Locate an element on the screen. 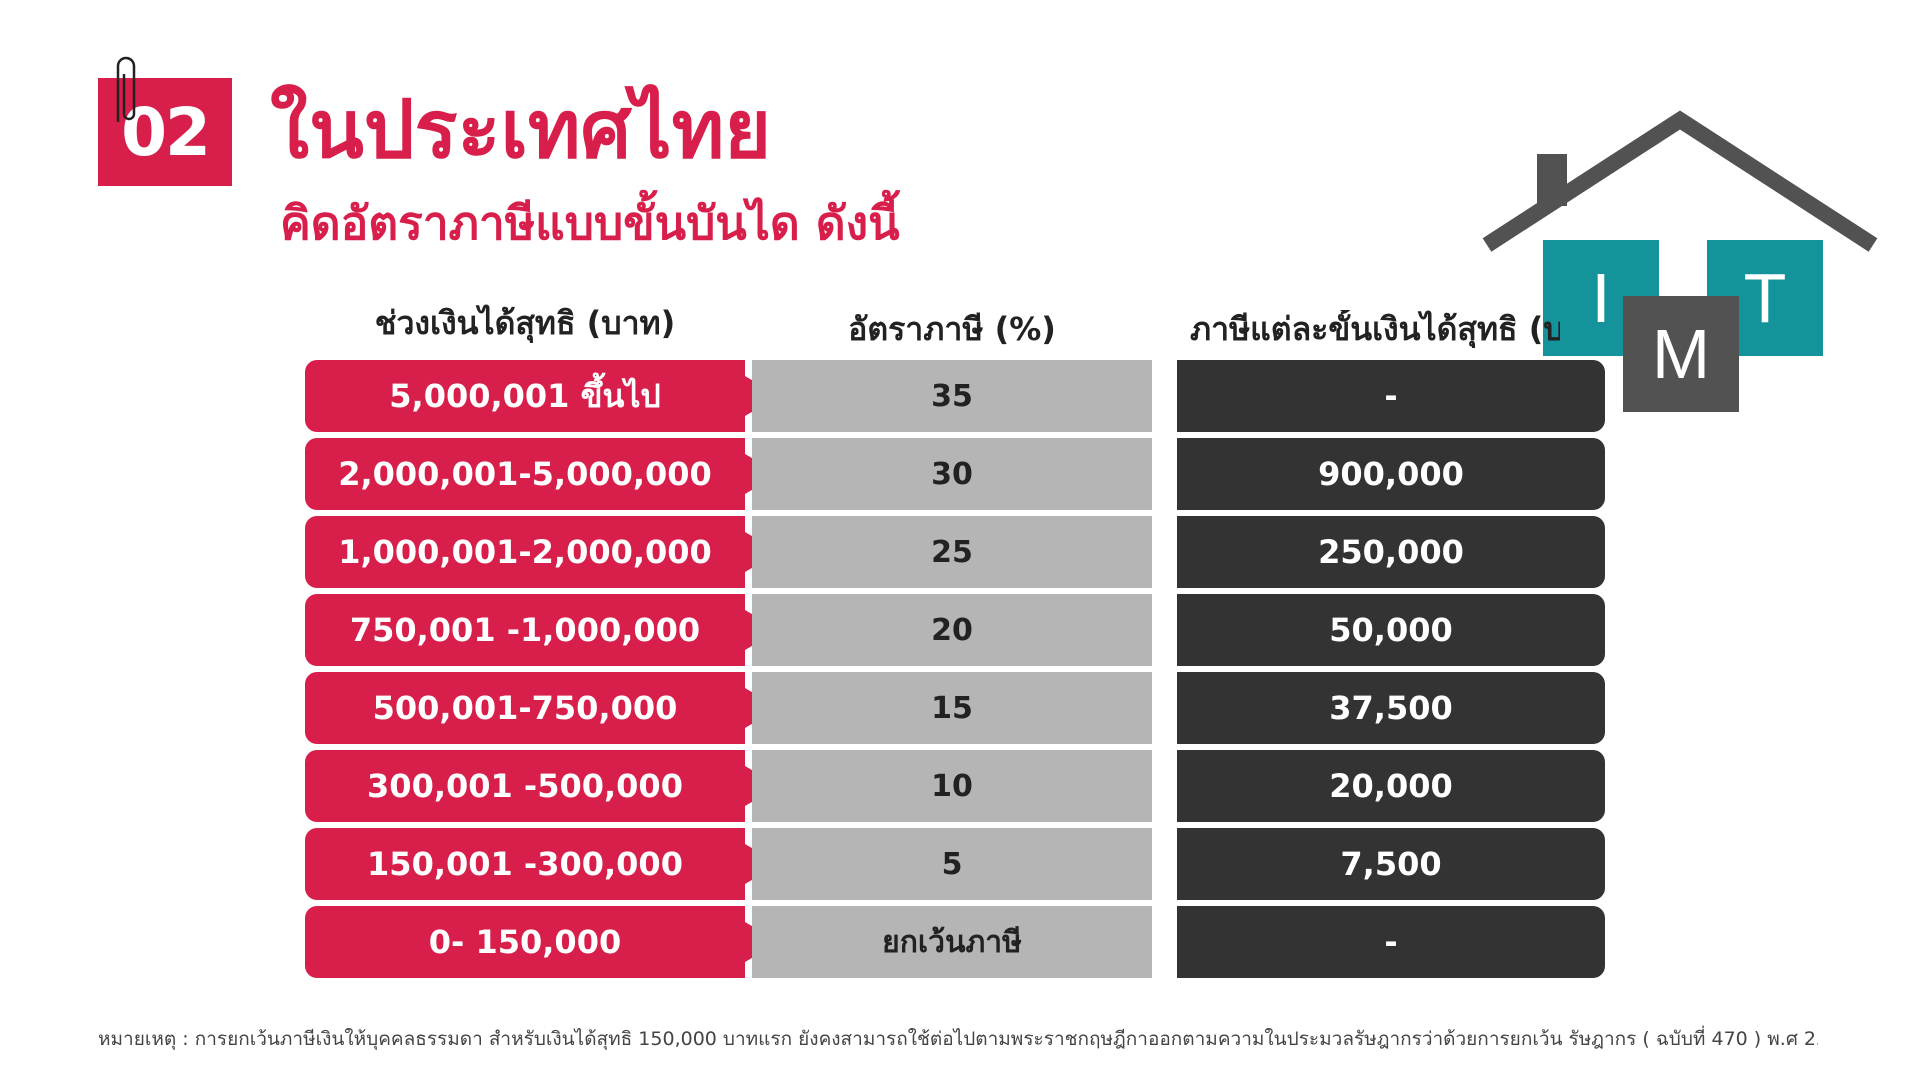 The image size is (1920, 1080). table-row: 5,000,001 ขึ้นไป 35 - is located at coordinates (955, 396).